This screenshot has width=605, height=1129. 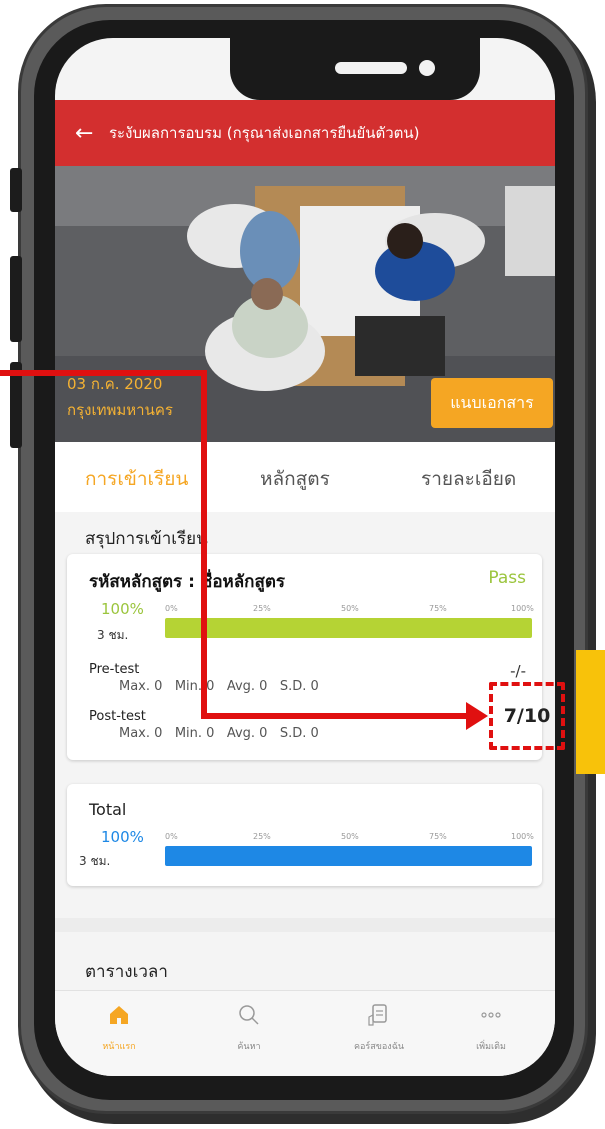 What do you see at coordinates (249, 1047) in the screenshot?
I see `nav-search-label: ค้นหา` at bounding box center [249, 1047].